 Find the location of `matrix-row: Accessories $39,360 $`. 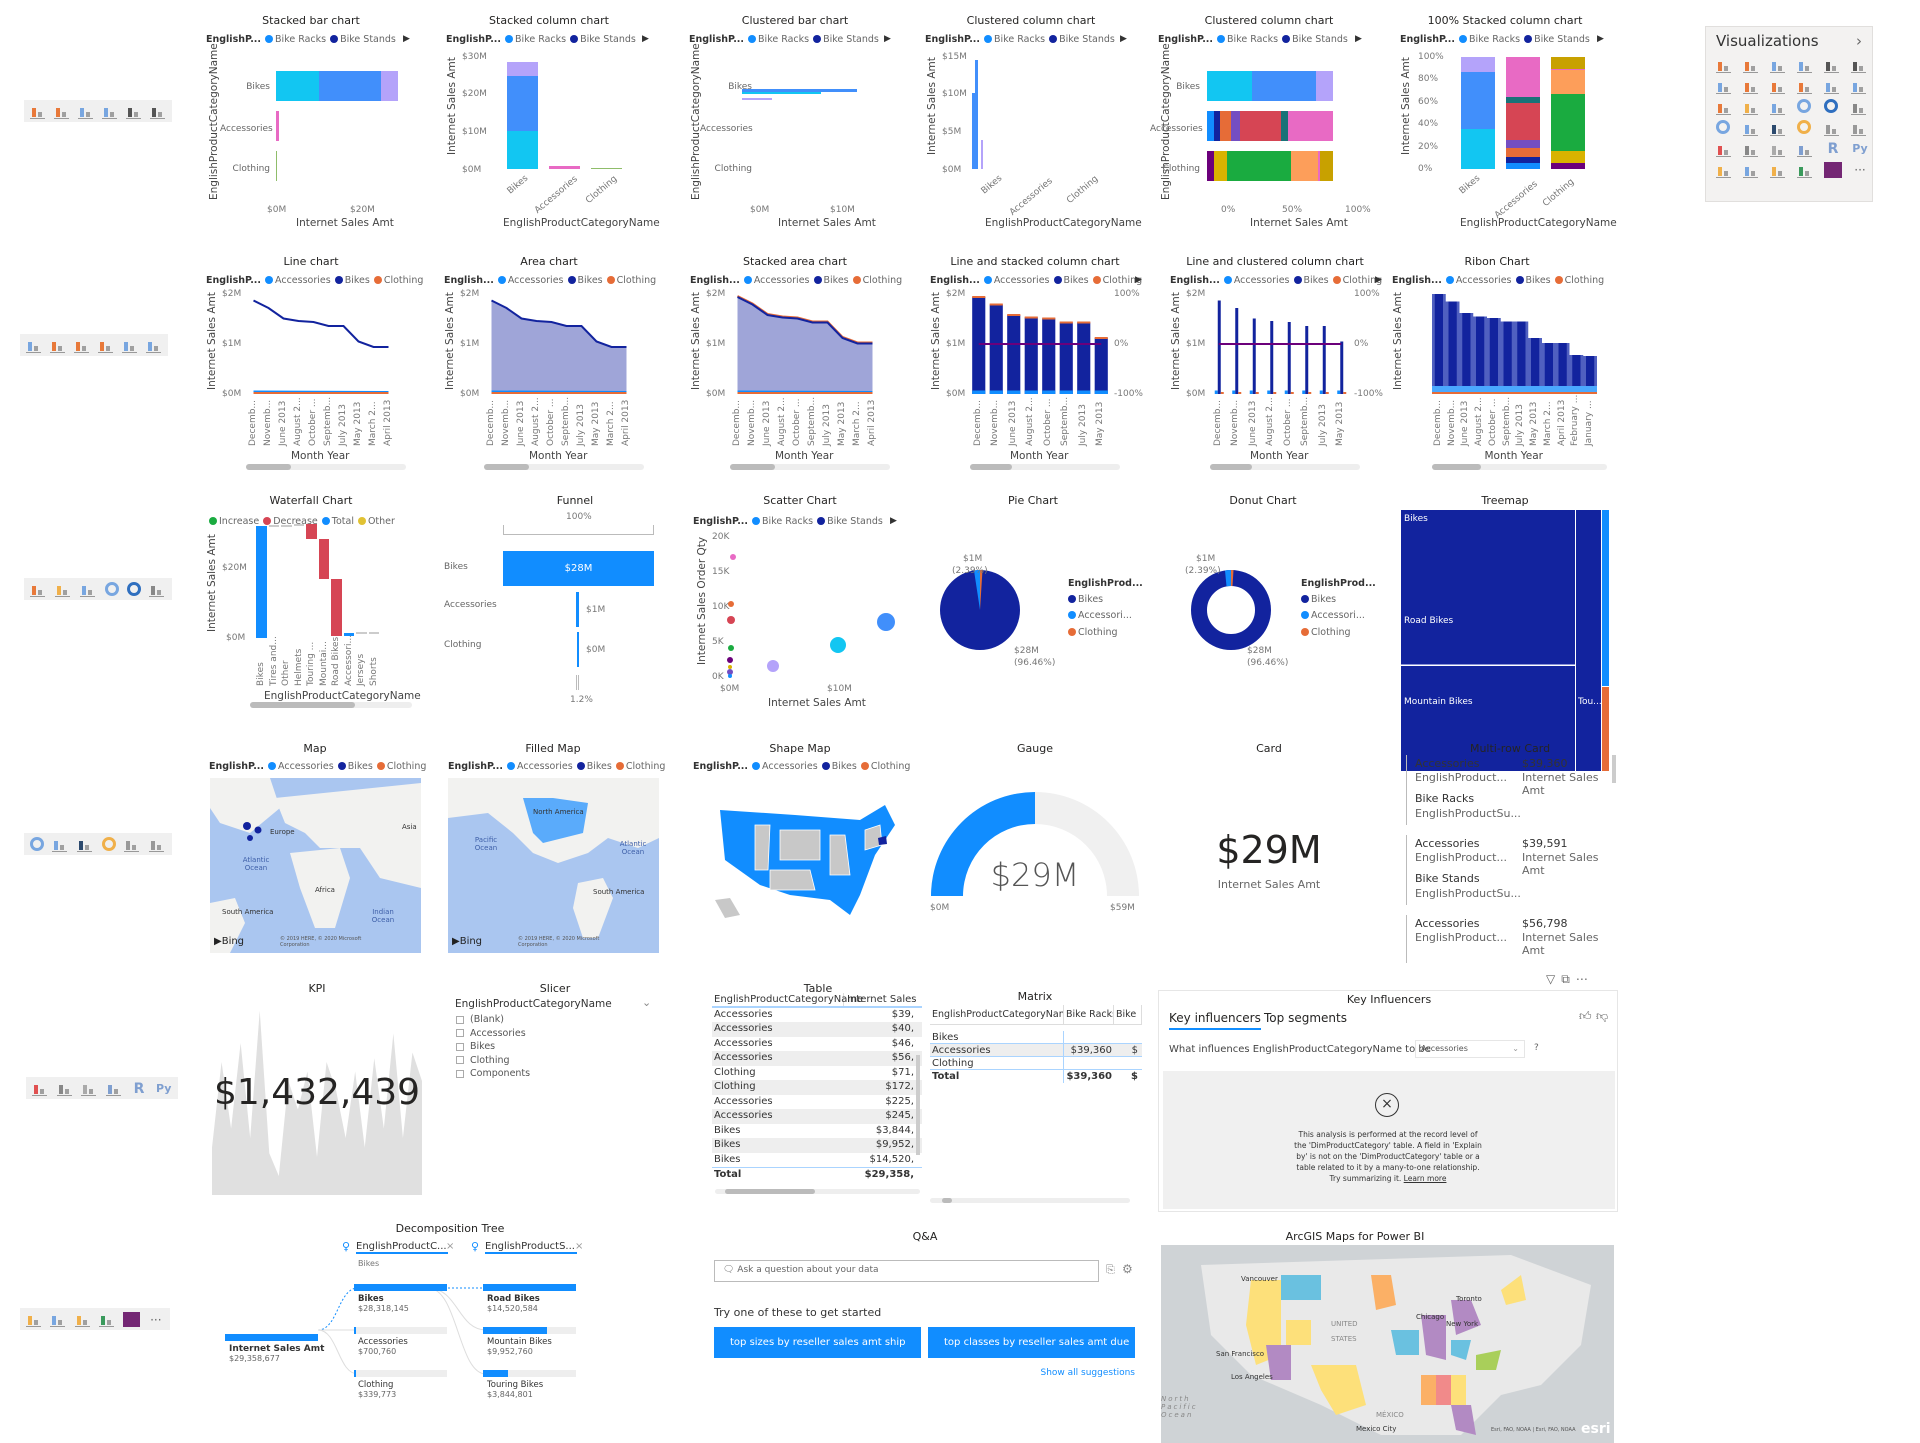

matrix-row: Accessories $39,360 $ is located at coordinates (1036, 1050).